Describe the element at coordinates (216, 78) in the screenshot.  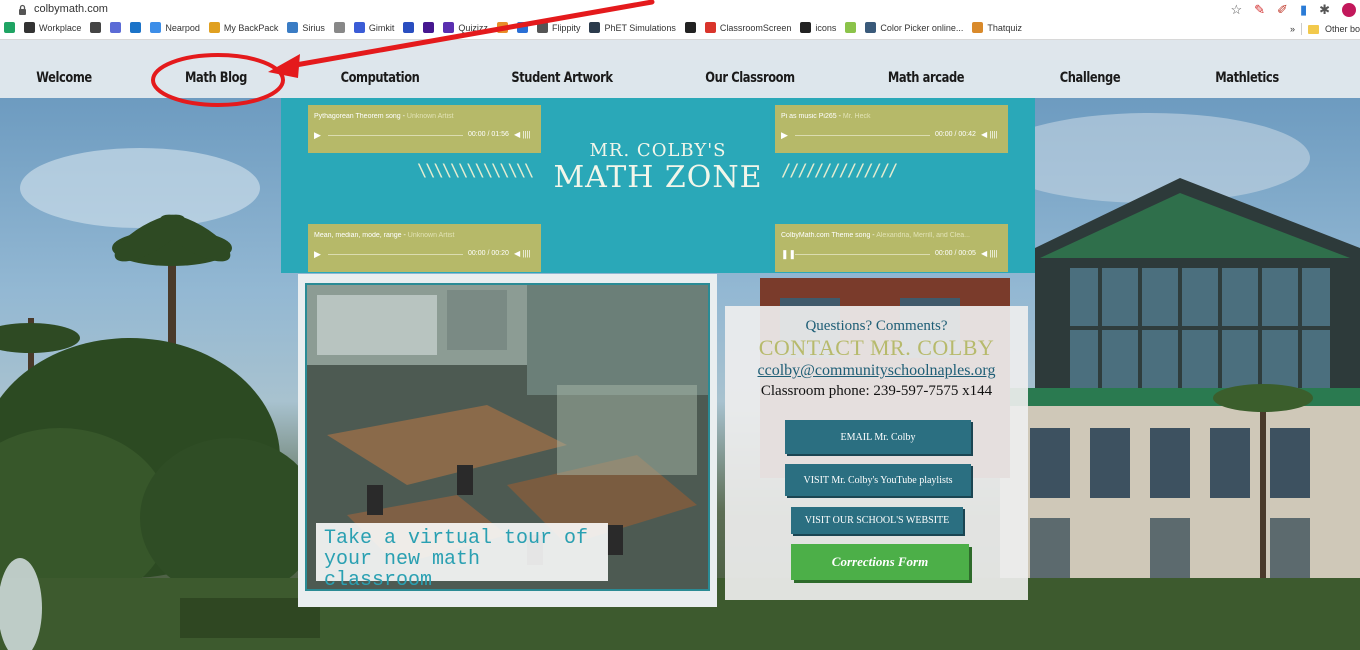
I see `nav-math-blog: Math Blog` at that location.